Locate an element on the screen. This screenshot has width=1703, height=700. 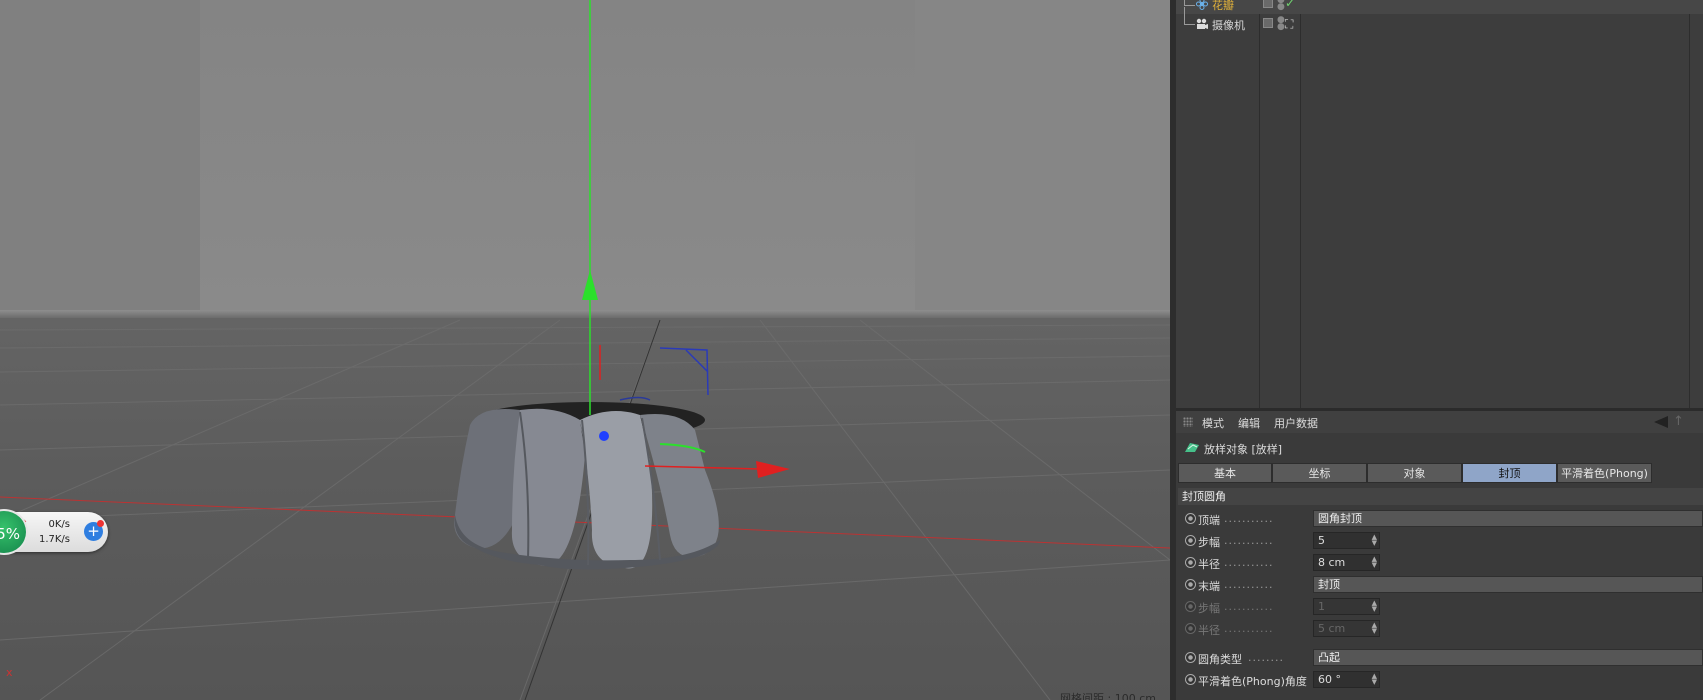
tab-basic: 基本 is located at coordinates (1225, 473).